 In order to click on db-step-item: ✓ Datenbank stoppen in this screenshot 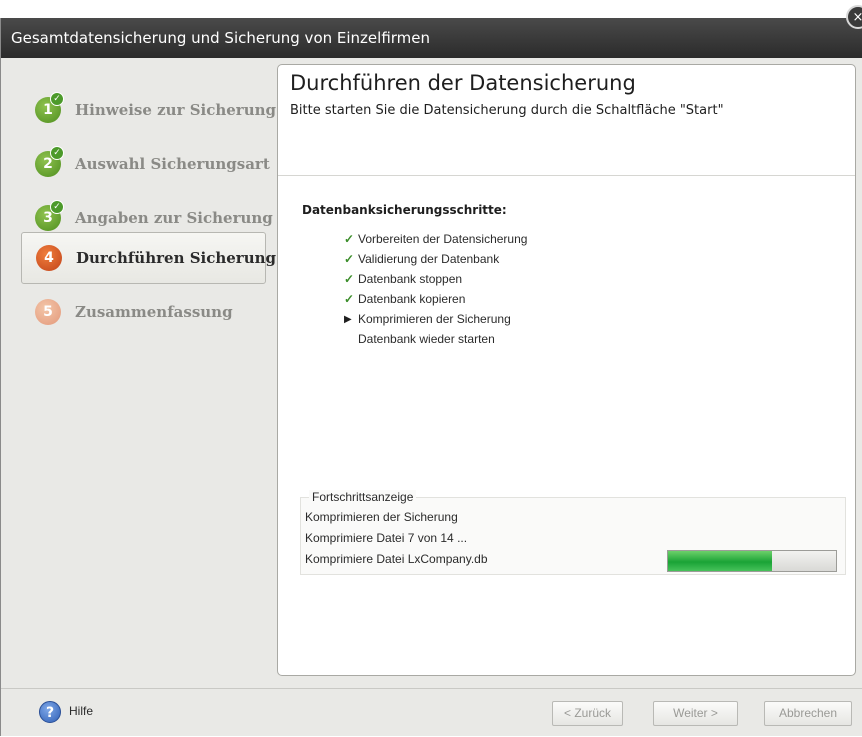, I will do `click(403, 279)`.